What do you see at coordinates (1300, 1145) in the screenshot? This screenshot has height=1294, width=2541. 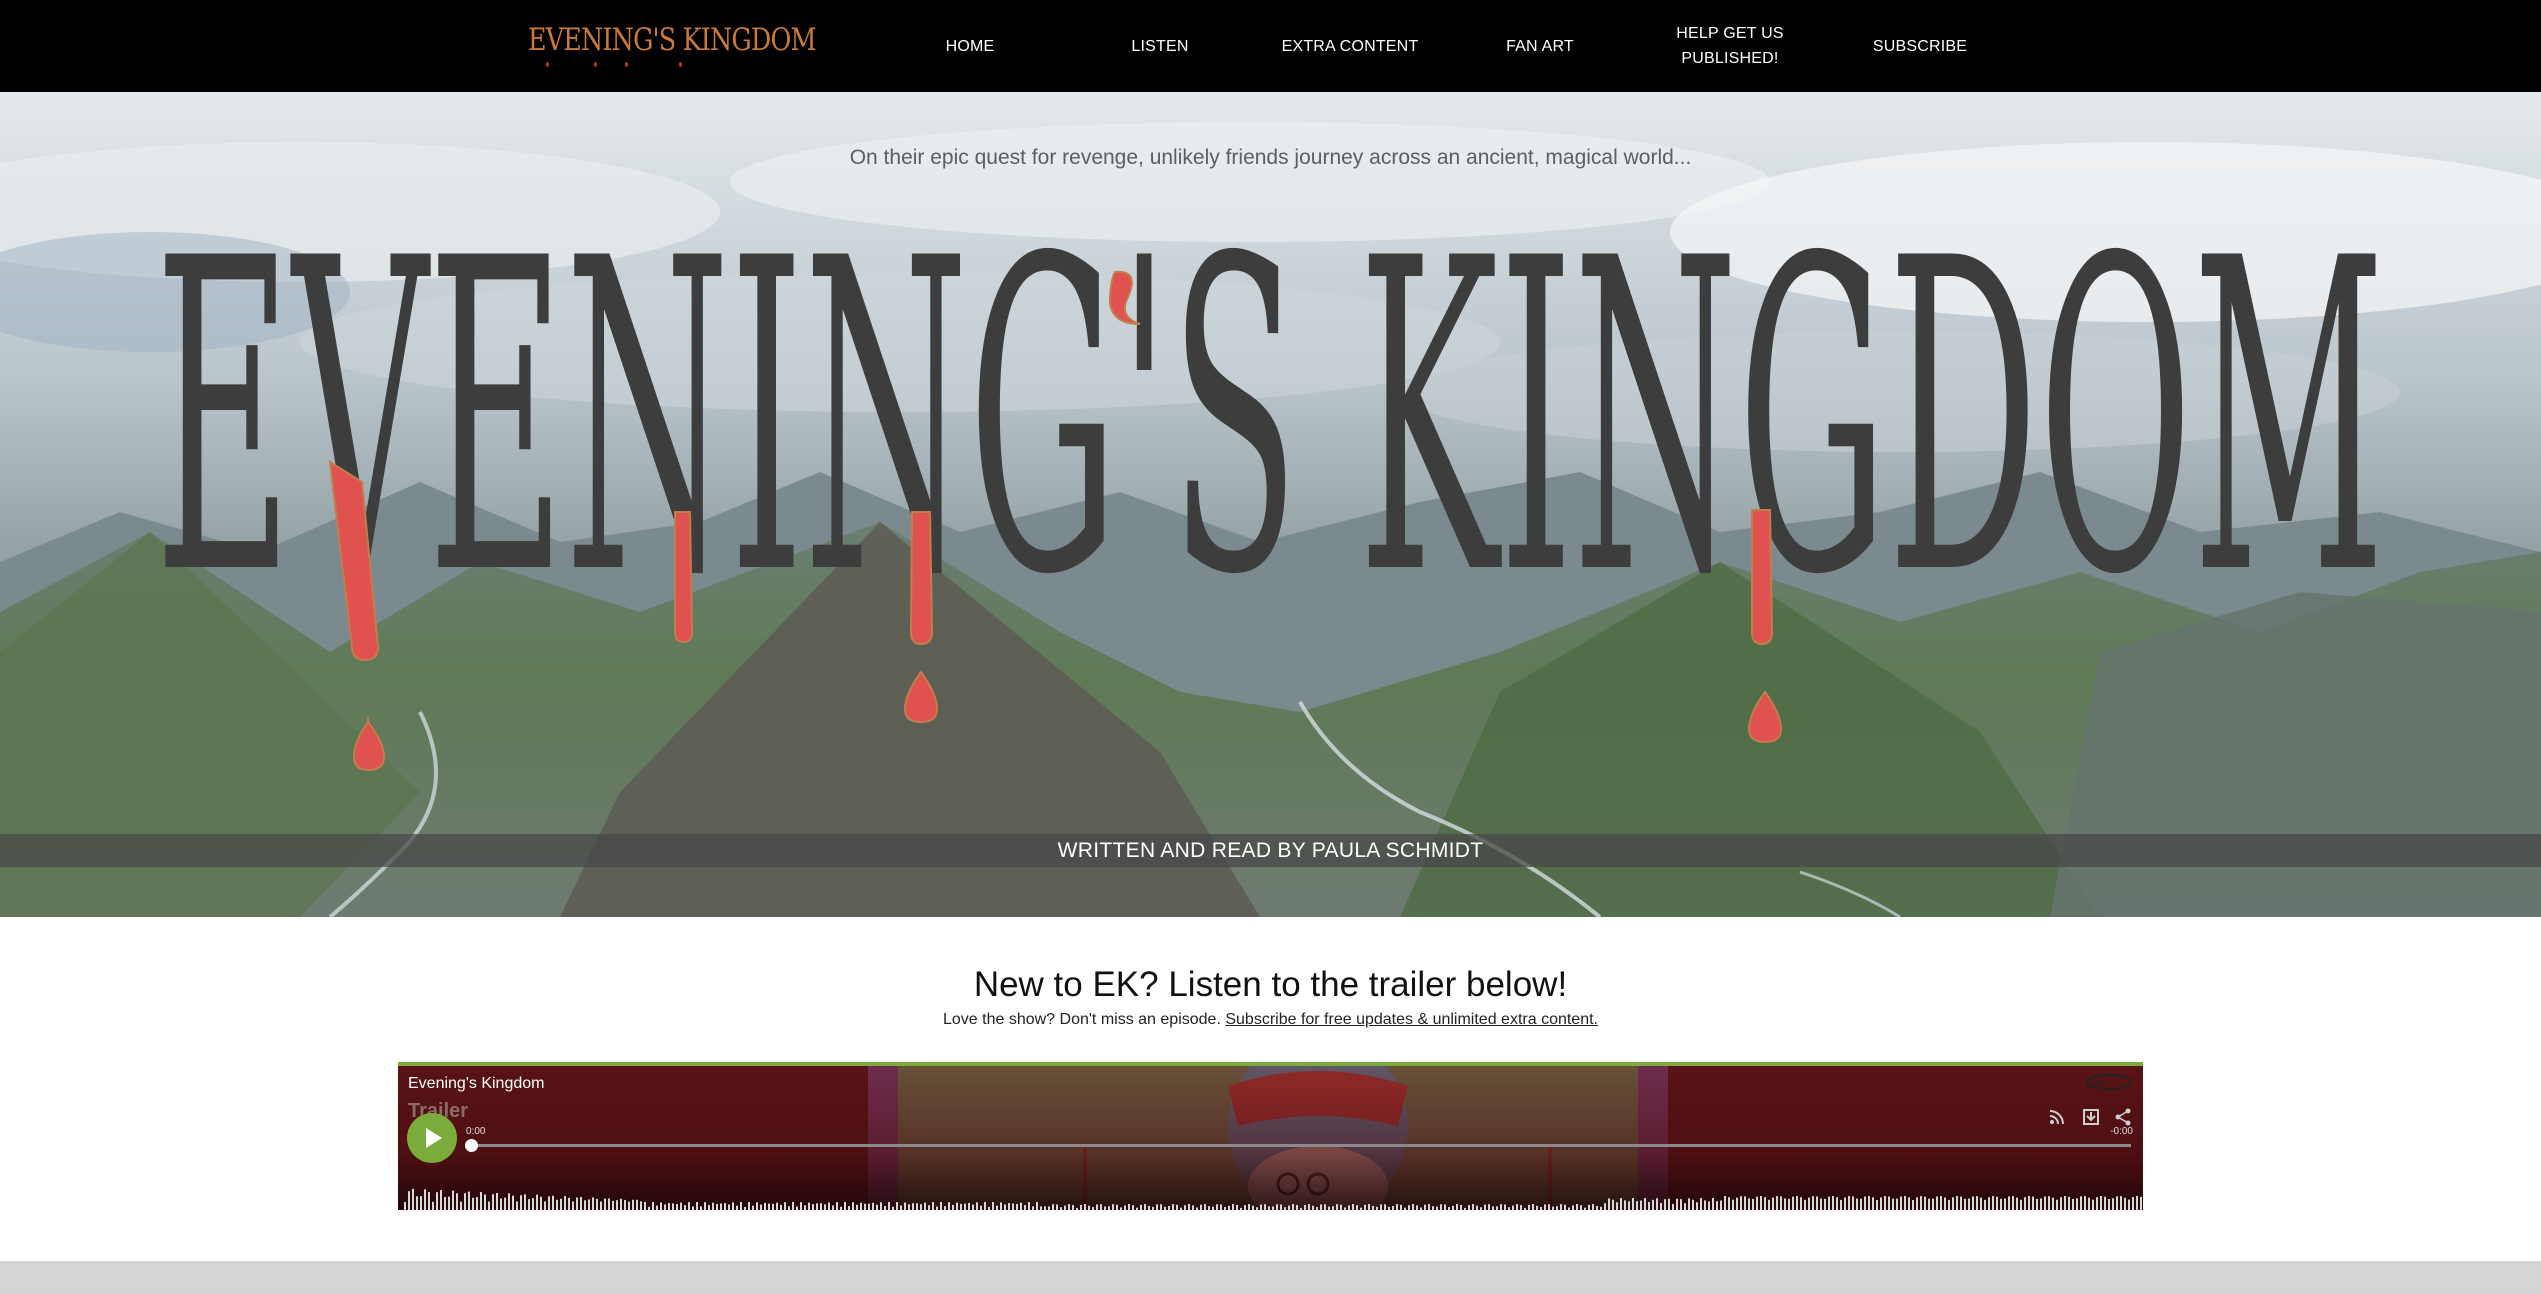 I see `progress-track` at bounding box center [1300, 1145].